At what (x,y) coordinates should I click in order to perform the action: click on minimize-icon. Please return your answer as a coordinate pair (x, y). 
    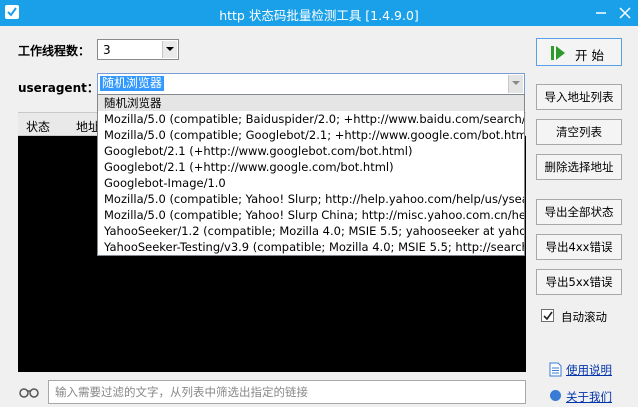
    Looking at the image, I should click on (601, 13).